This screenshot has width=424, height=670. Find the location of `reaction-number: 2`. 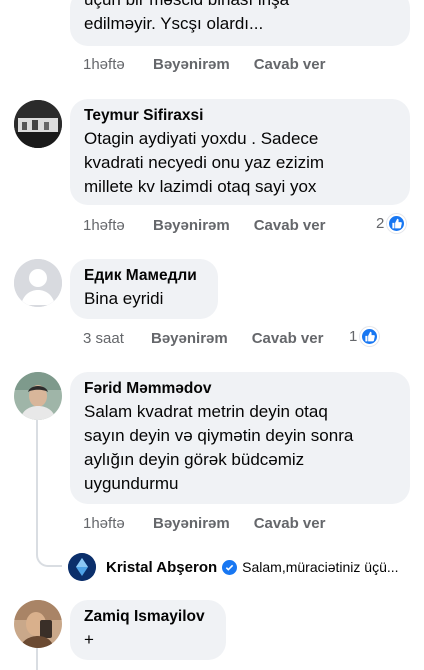

reaction-number: 2 is located at coordinates (380, 223).